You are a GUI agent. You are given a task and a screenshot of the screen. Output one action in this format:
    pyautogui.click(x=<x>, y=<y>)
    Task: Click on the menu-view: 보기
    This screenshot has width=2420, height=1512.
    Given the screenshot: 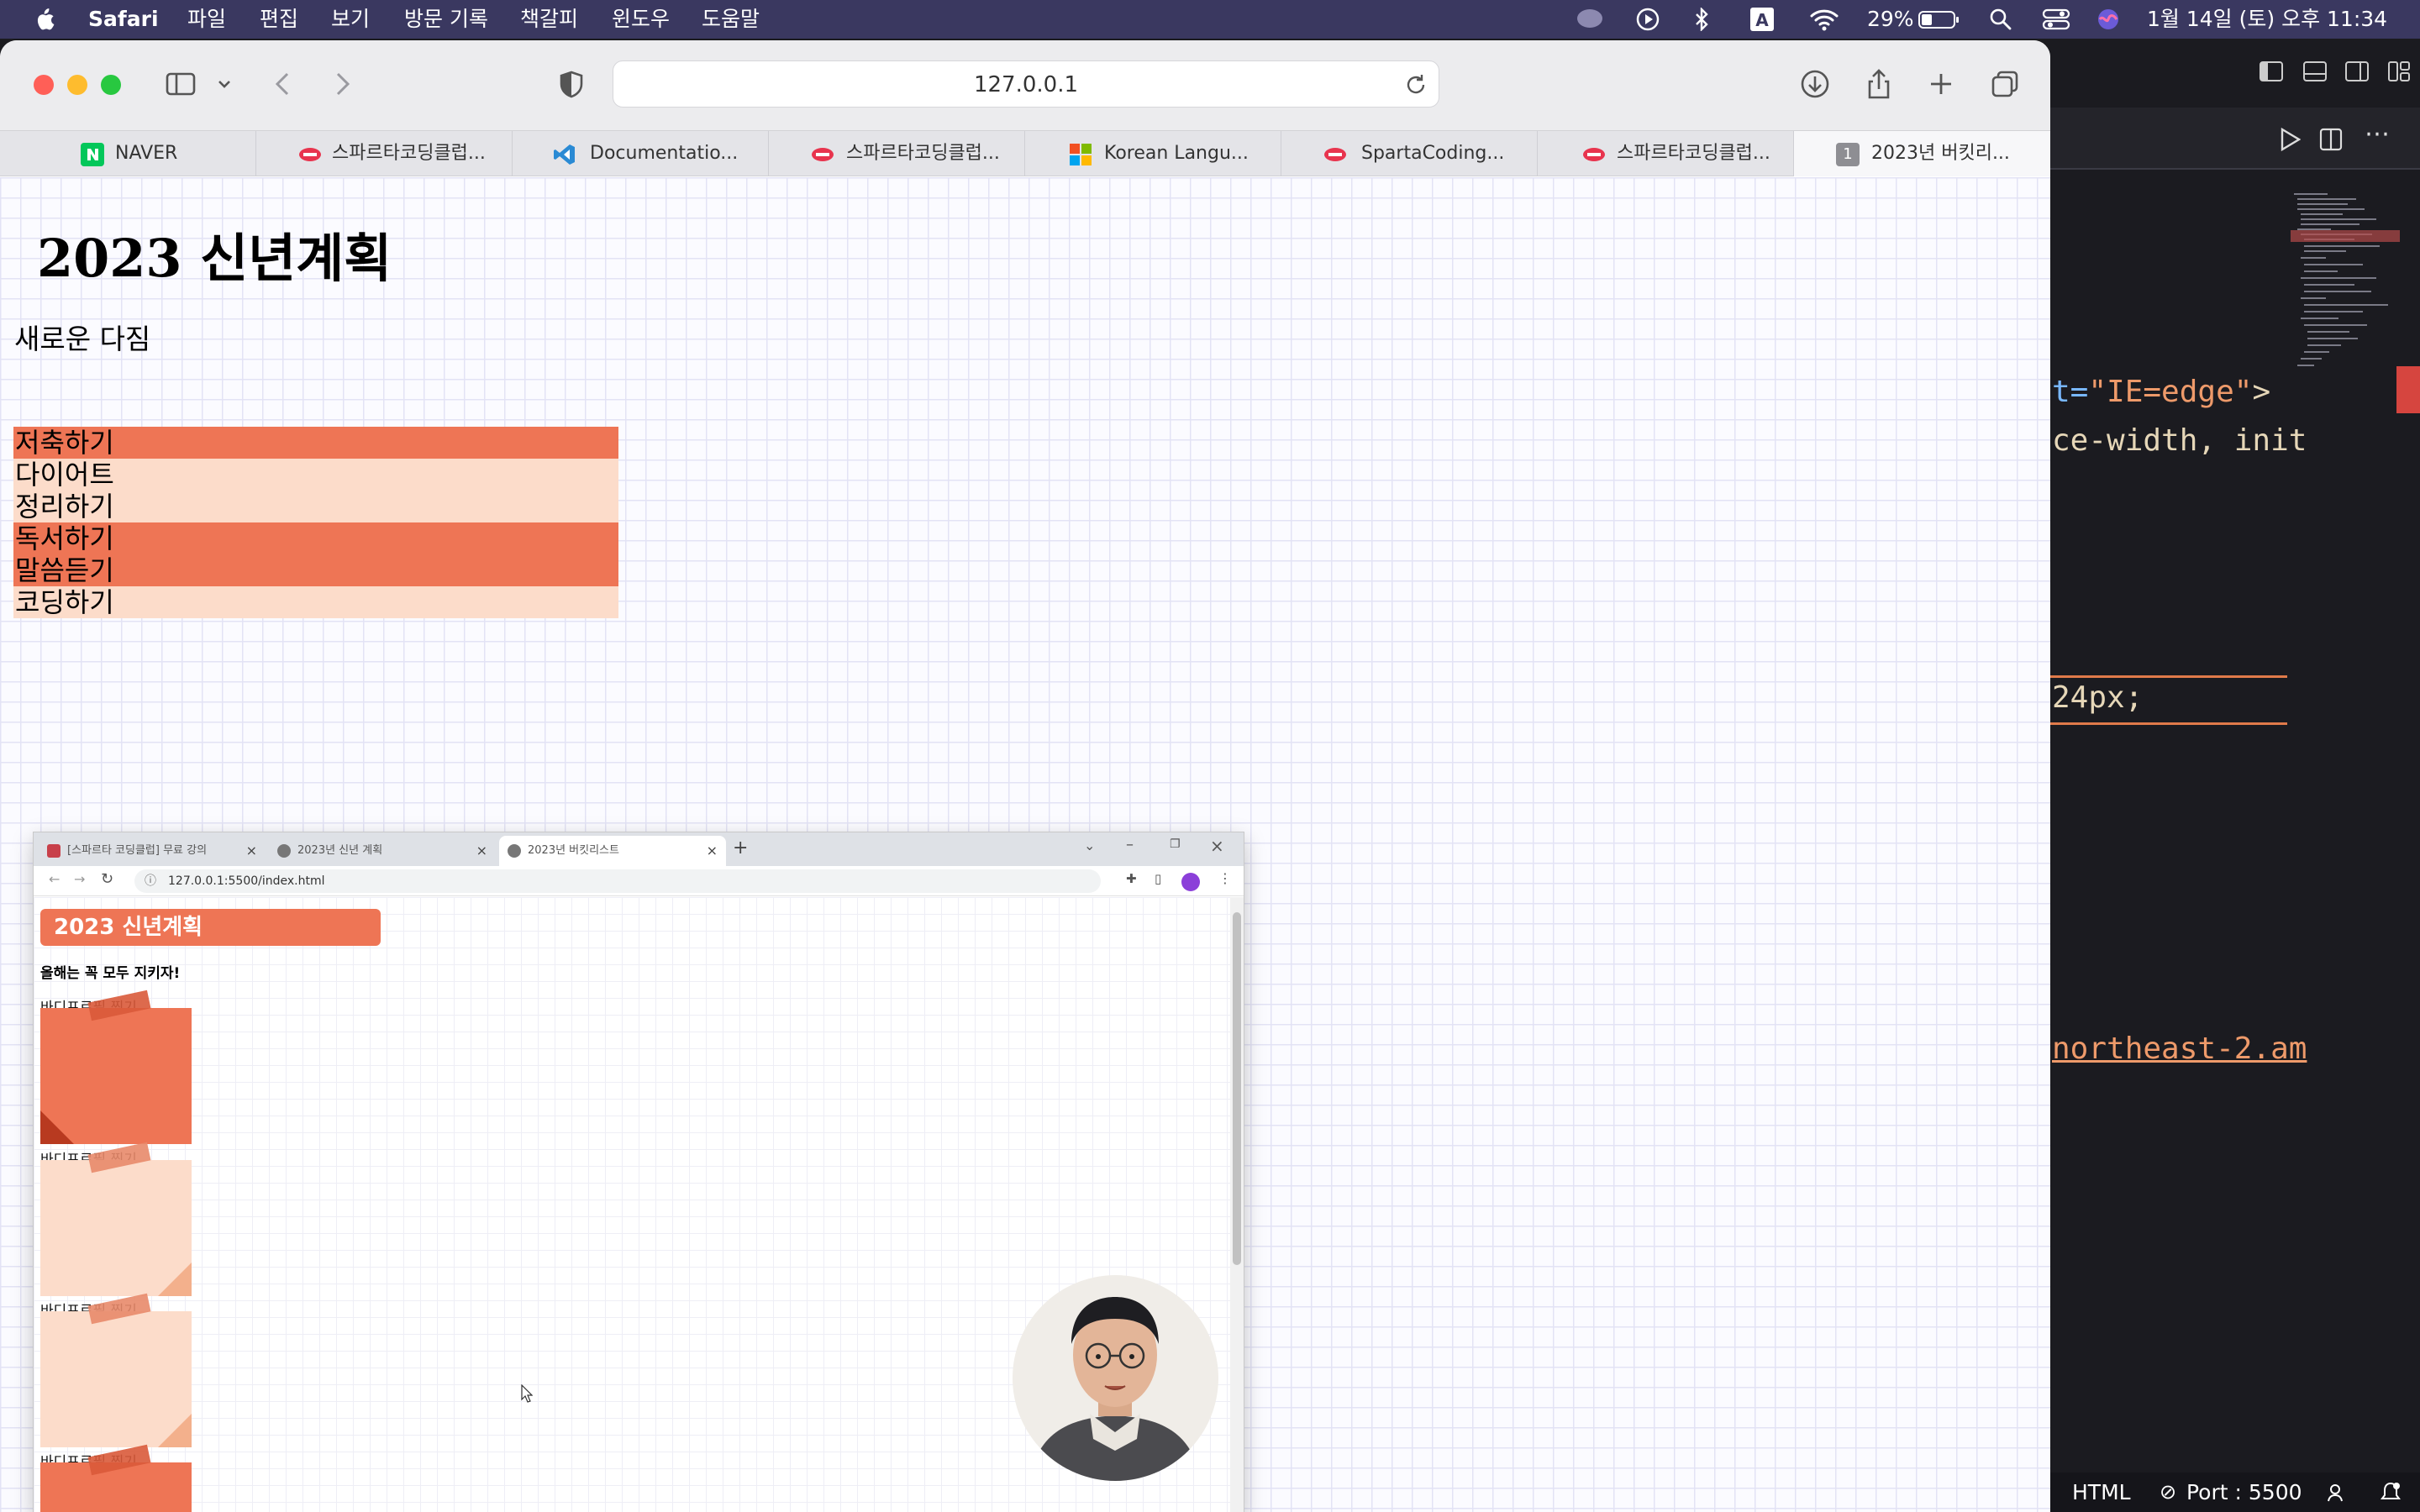 What is the action you would take?
    pyautogui.click(x=351, y=19)
    